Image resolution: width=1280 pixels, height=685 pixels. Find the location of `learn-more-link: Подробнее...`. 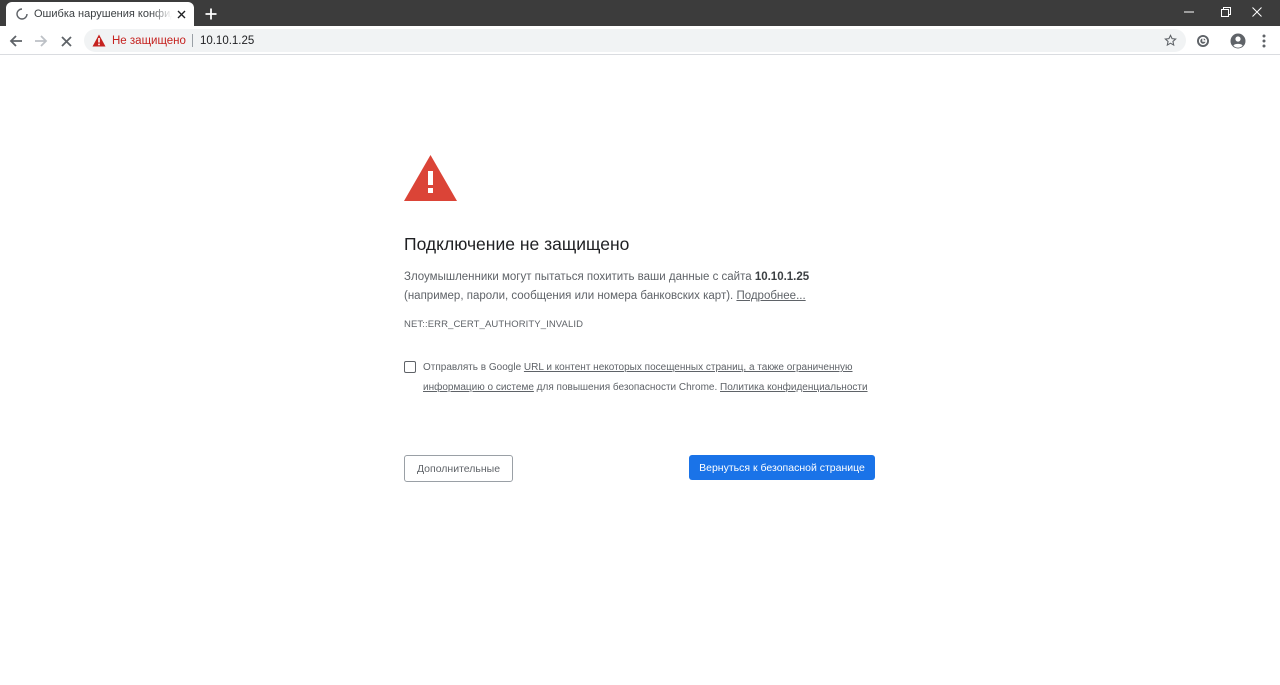

learn-more-link: Подробнее... is located at coordinates (770, 296).